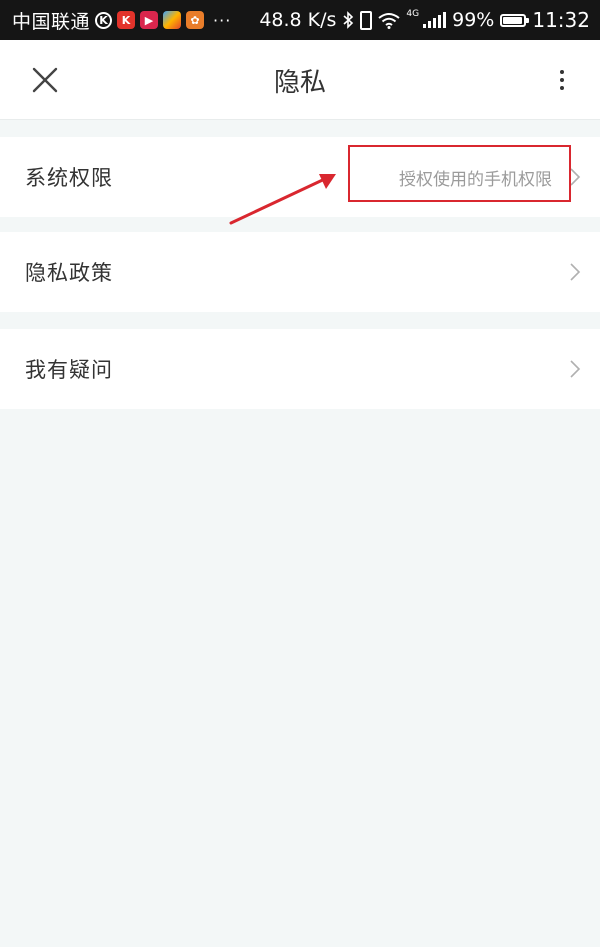 The height and width of the screenshot is (947, 600). Describe the element at coordinates (348, 20) in the screenshot. I see `bluetooth-icon` at that location.